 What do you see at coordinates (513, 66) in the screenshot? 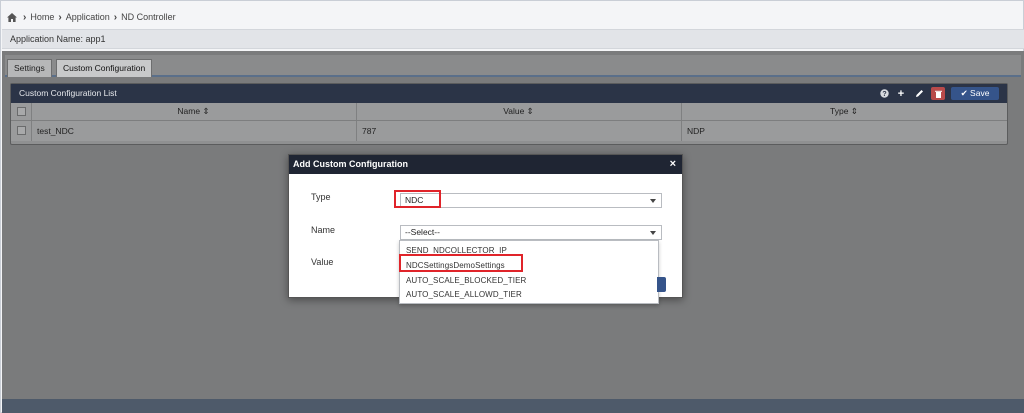
I see `tab-strip: Settings Custom Configuration` at bounding box center [513, 66].